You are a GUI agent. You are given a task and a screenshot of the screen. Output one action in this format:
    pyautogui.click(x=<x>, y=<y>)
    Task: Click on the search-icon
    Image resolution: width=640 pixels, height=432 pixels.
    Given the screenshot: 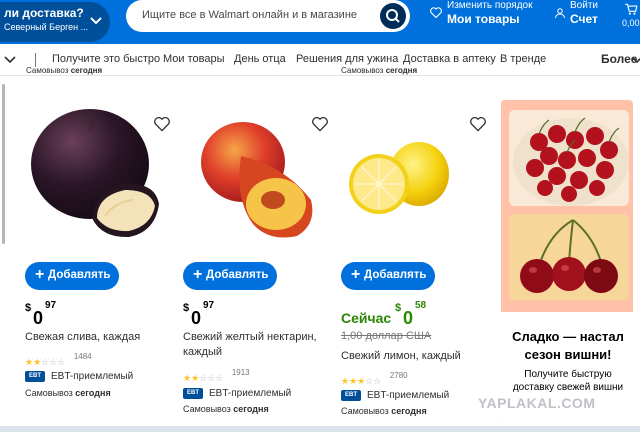 What is the action you would take?
    pyautogui.click(x=393, y=16)
    